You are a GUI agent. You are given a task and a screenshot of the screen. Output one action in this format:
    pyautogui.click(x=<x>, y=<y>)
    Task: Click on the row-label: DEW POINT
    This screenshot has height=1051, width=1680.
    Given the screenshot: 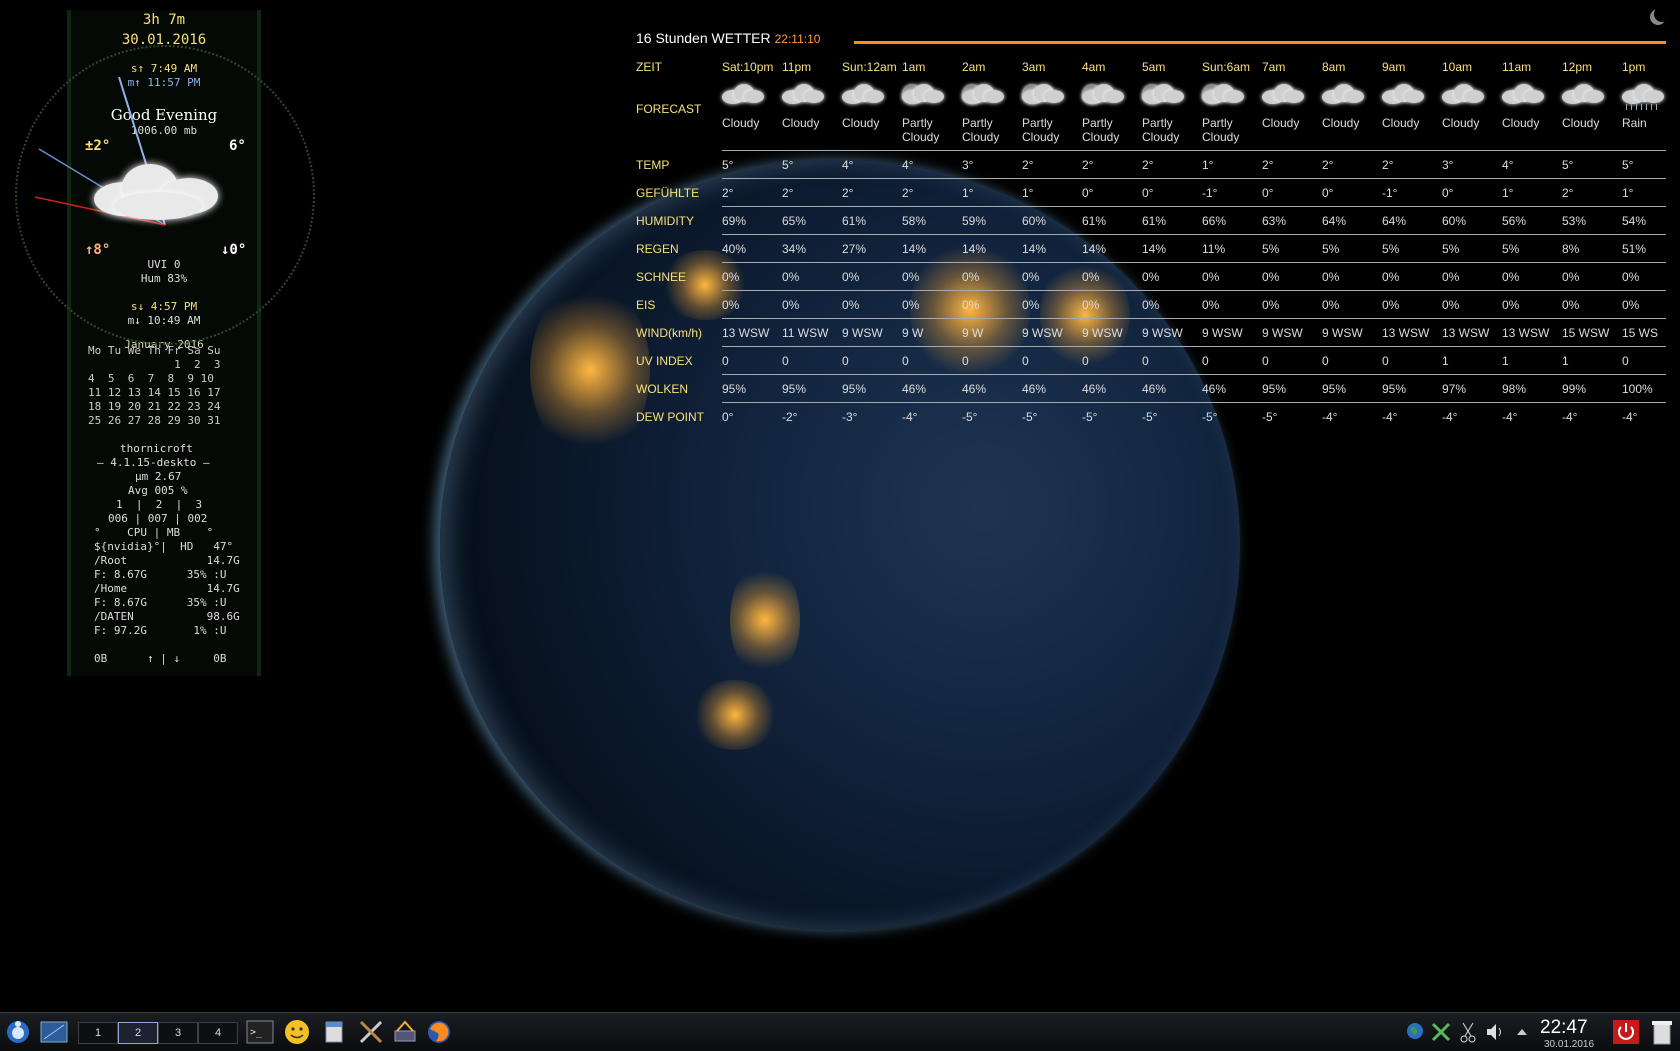 What is the action you would take?
    pyautogui.click(x=670, y=417)
    